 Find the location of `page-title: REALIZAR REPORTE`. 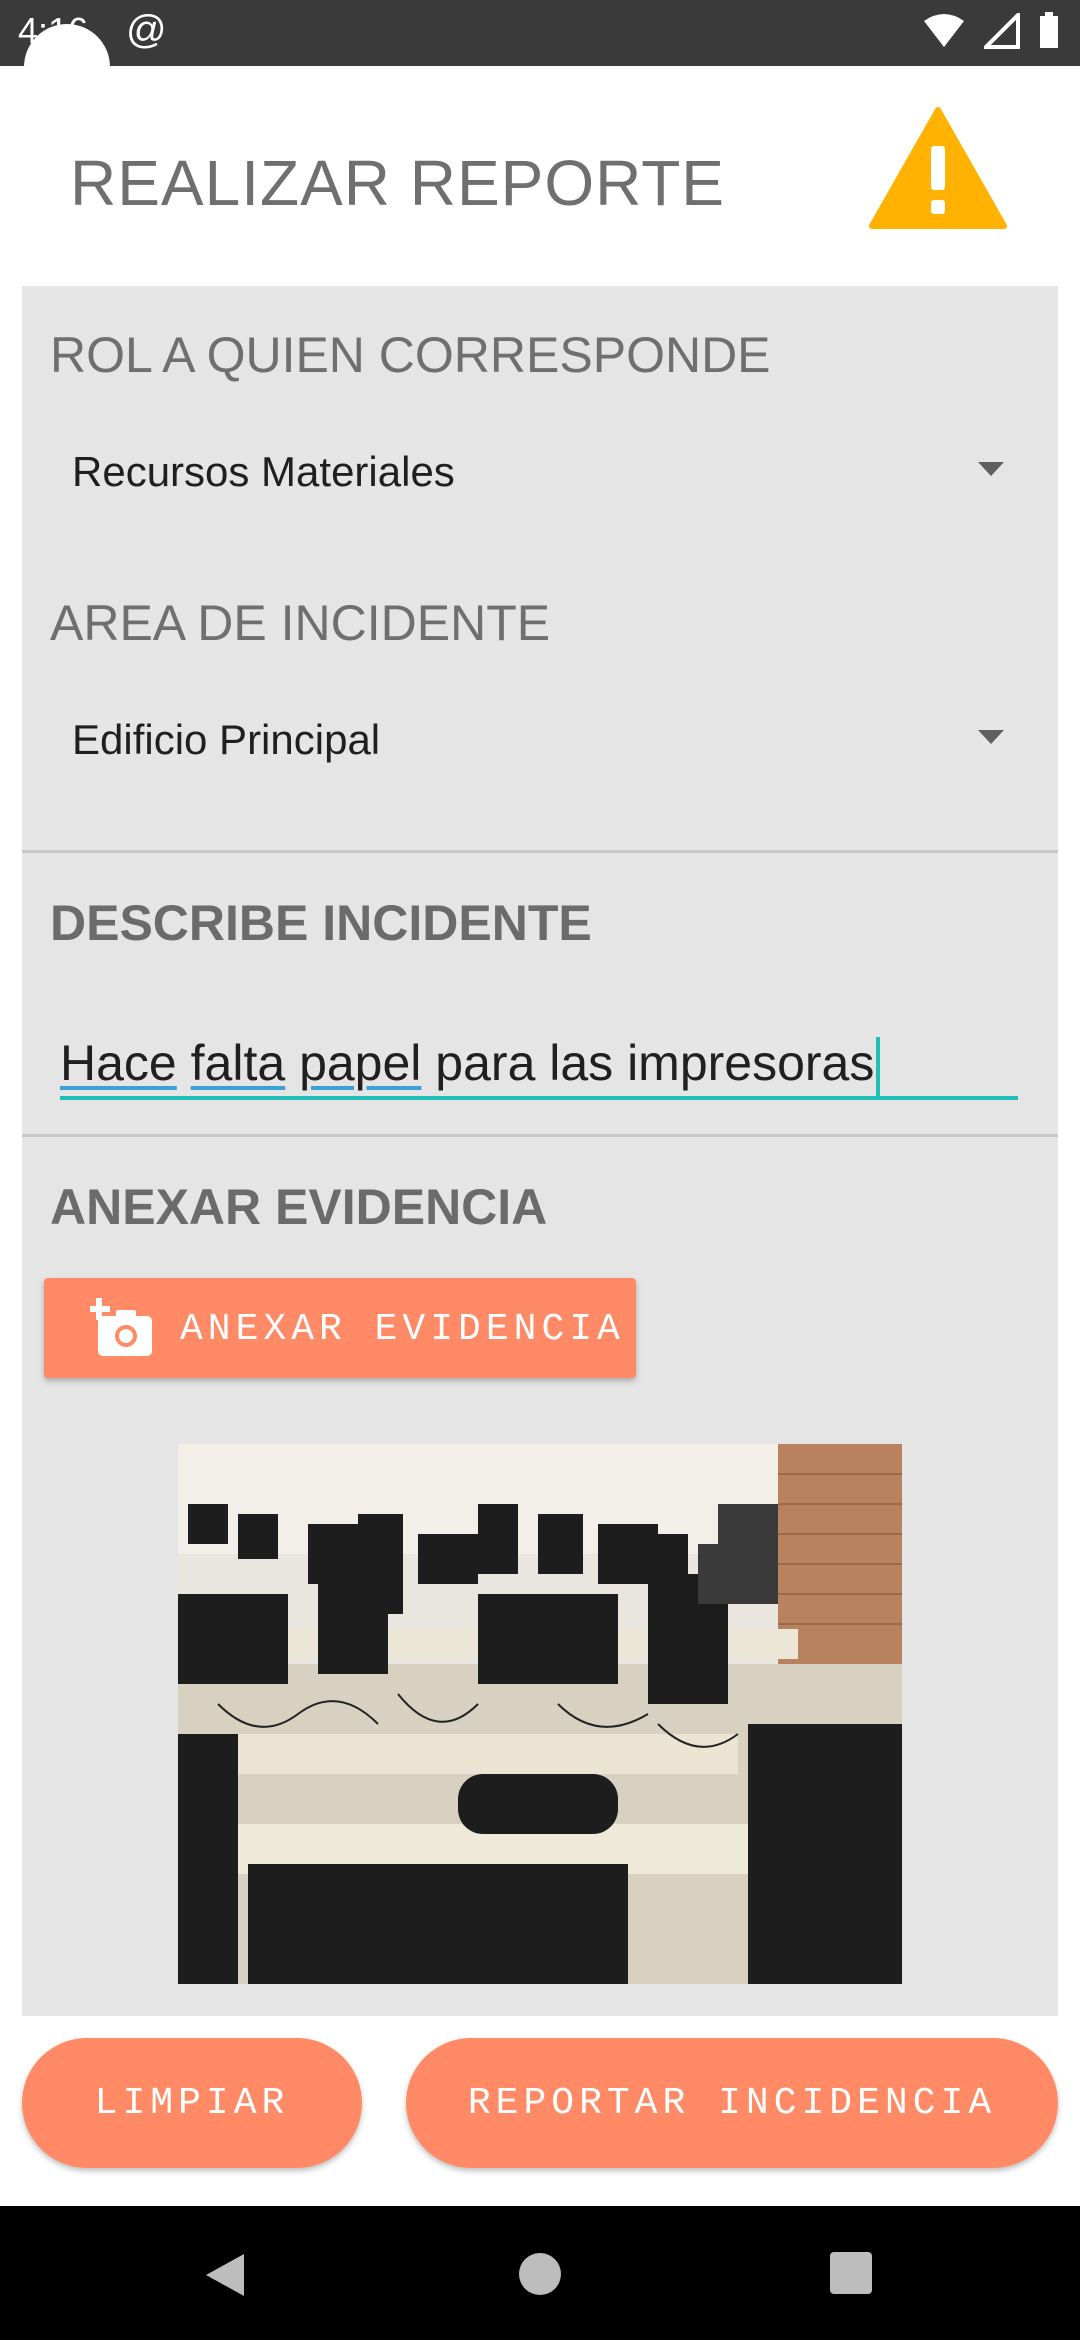

page-title: REALIZAR REPORTE is located at coordinates (397, 183).